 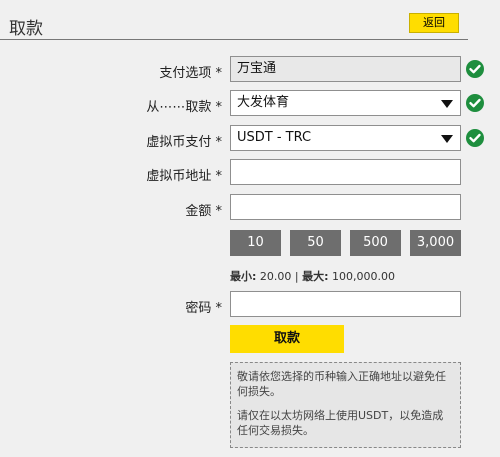 What do you see at coordinates (243, 276) in the screenshot?
I see `min-limit-label: 最小:` at bounding box center [243, 276].